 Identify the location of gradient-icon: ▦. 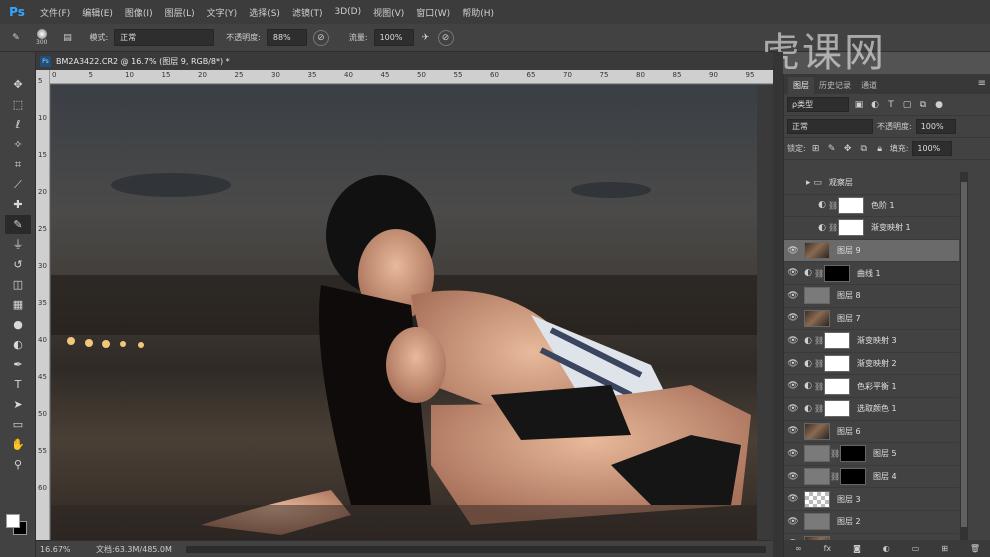
(18, 304).